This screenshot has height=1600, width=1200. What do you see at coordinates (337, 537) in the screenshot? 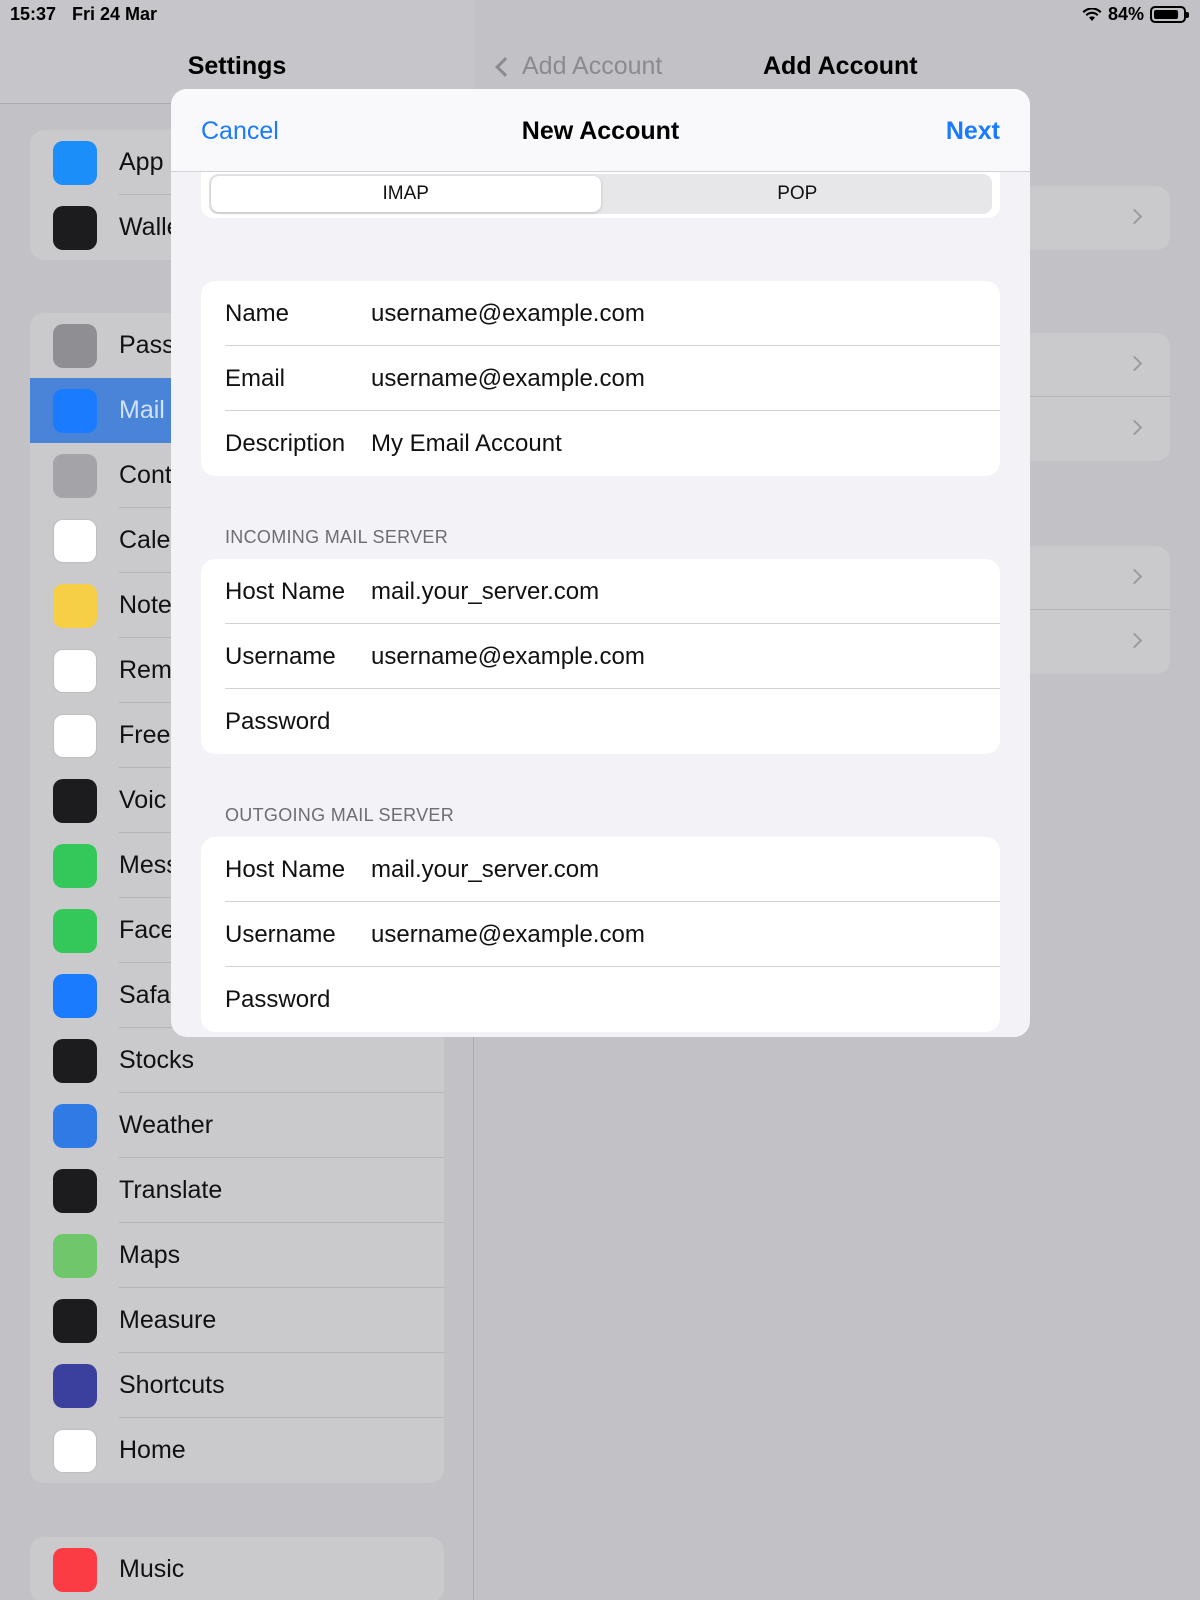
I see `incoming-server-header: INCOMING MAIL SERVER` at bounding box center [337, 537].